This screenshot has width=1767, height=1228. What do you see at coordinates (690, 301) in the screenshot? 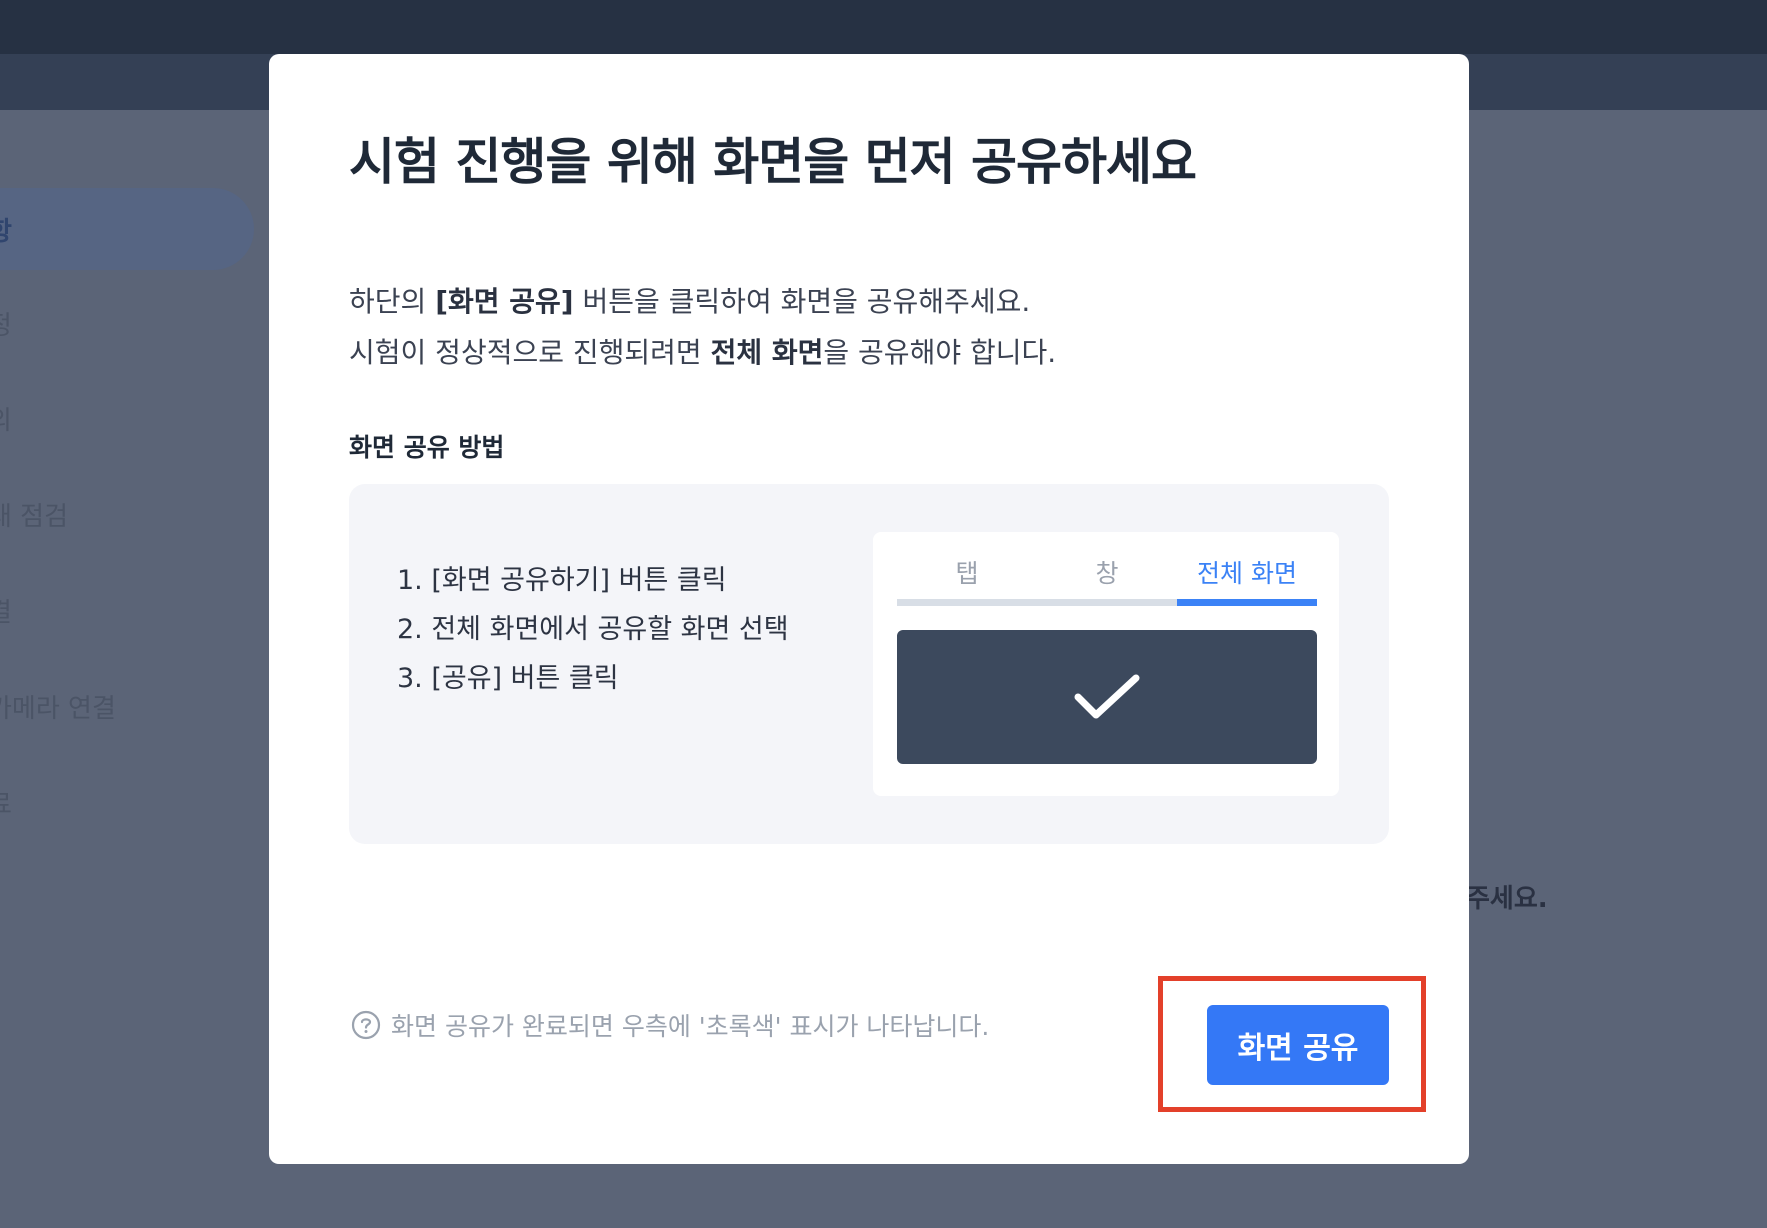
I see `description-line-1: 하단의 [화면 공유] 버튼을 클릭하여 화면을 공유해주세요.` at bounding box center [690, 301].